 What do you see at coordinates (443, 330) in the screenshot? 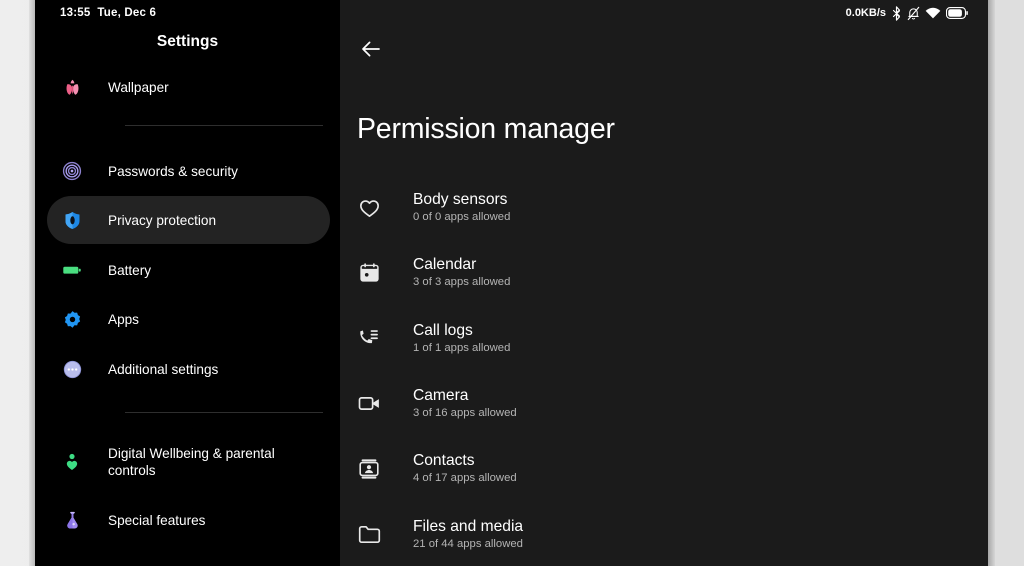
I see `permission-name: Call logs` at bounding box center [443, 330].